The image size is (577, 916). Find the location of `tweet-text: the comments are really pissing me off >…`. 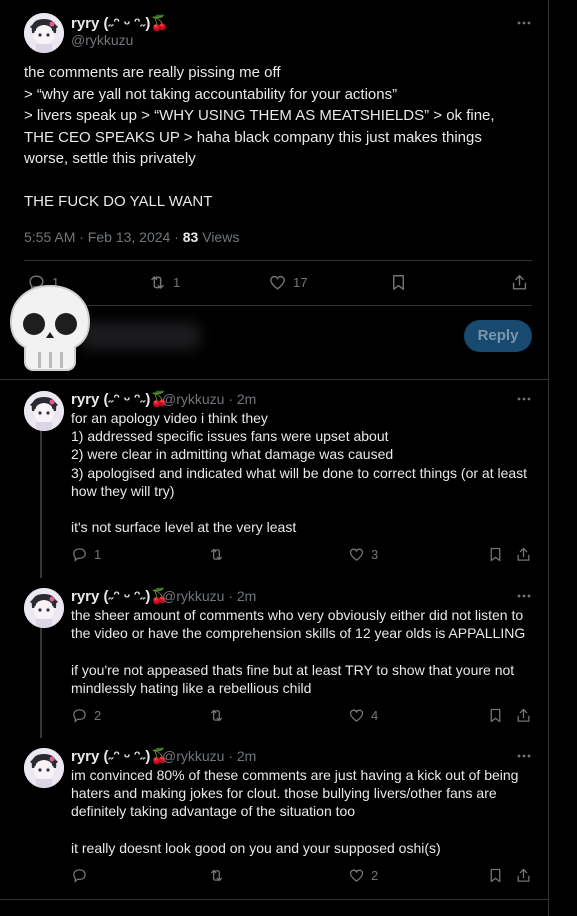

tweet-text: the comments are really pissing me off >… is located at coordinates (259, 137).